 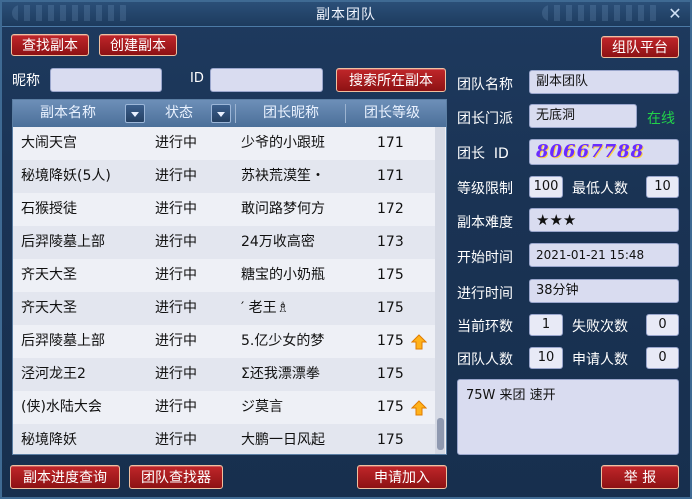 What do you see at coordinates (390, 242) in the screenshot?
I see `cell-leader-level: 173` at bounding box center [390, 242].